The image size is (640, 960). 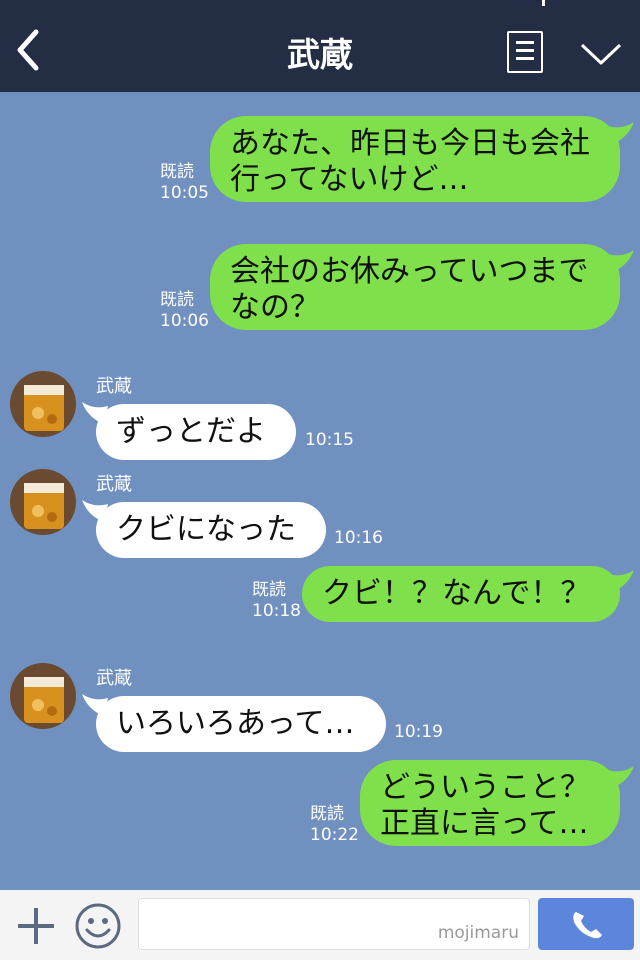 I want to click on emoji-button, so click(x=98, y=926).